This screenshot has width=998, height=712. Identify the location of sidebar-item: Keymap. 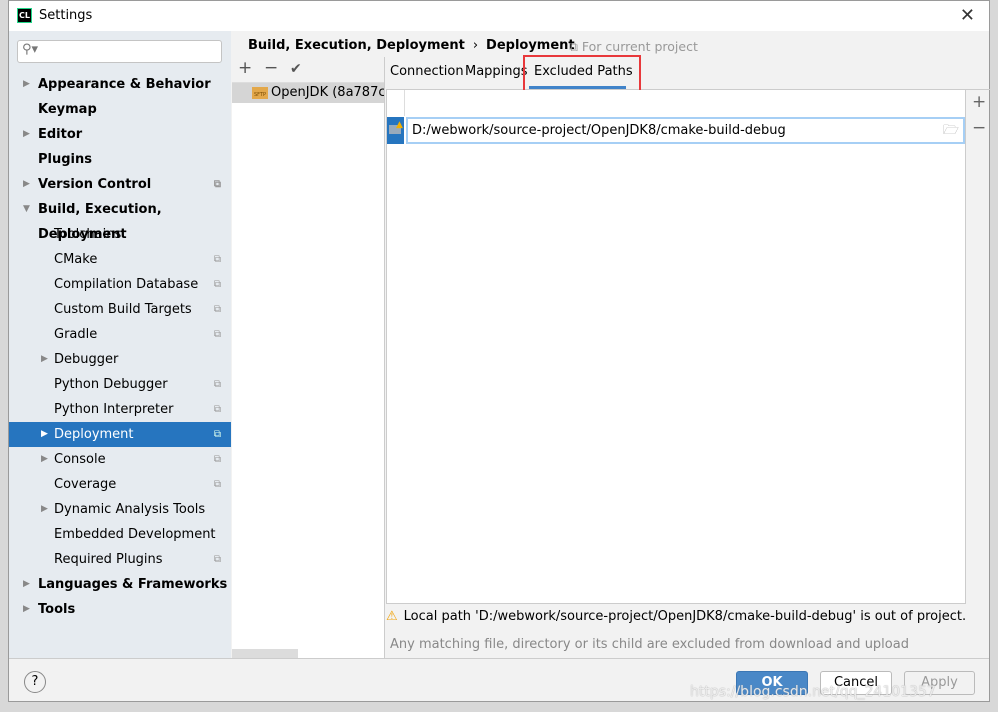
(120, 109).